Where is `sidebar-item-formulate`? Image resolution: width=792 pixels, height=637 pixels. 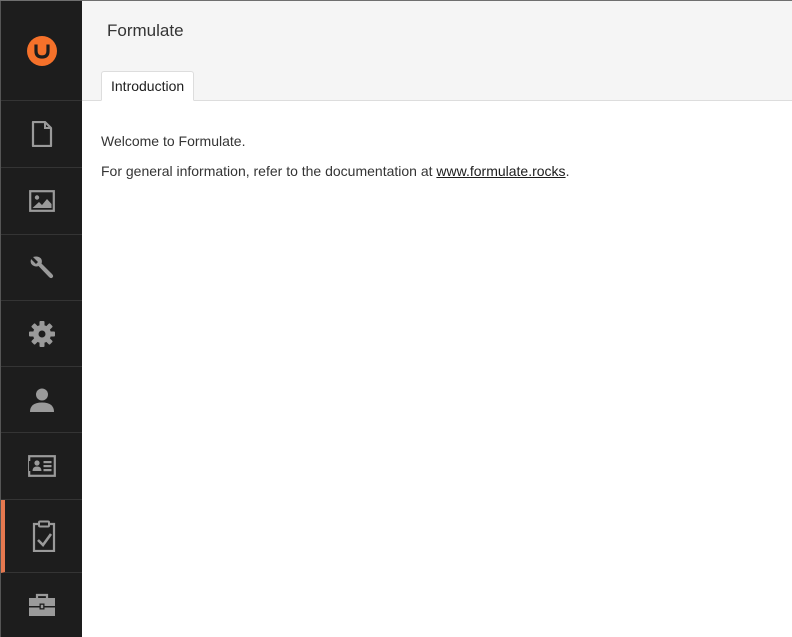
sidebar-item-formulate is located at coordinates (41, 536).